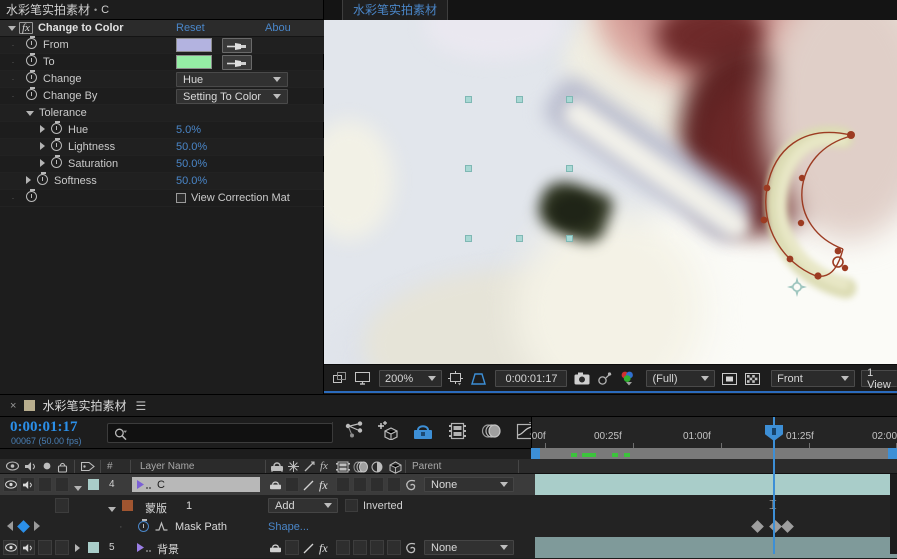  I want to click on stopwatch-icon-tolerance-lightness, so click(56, 146).